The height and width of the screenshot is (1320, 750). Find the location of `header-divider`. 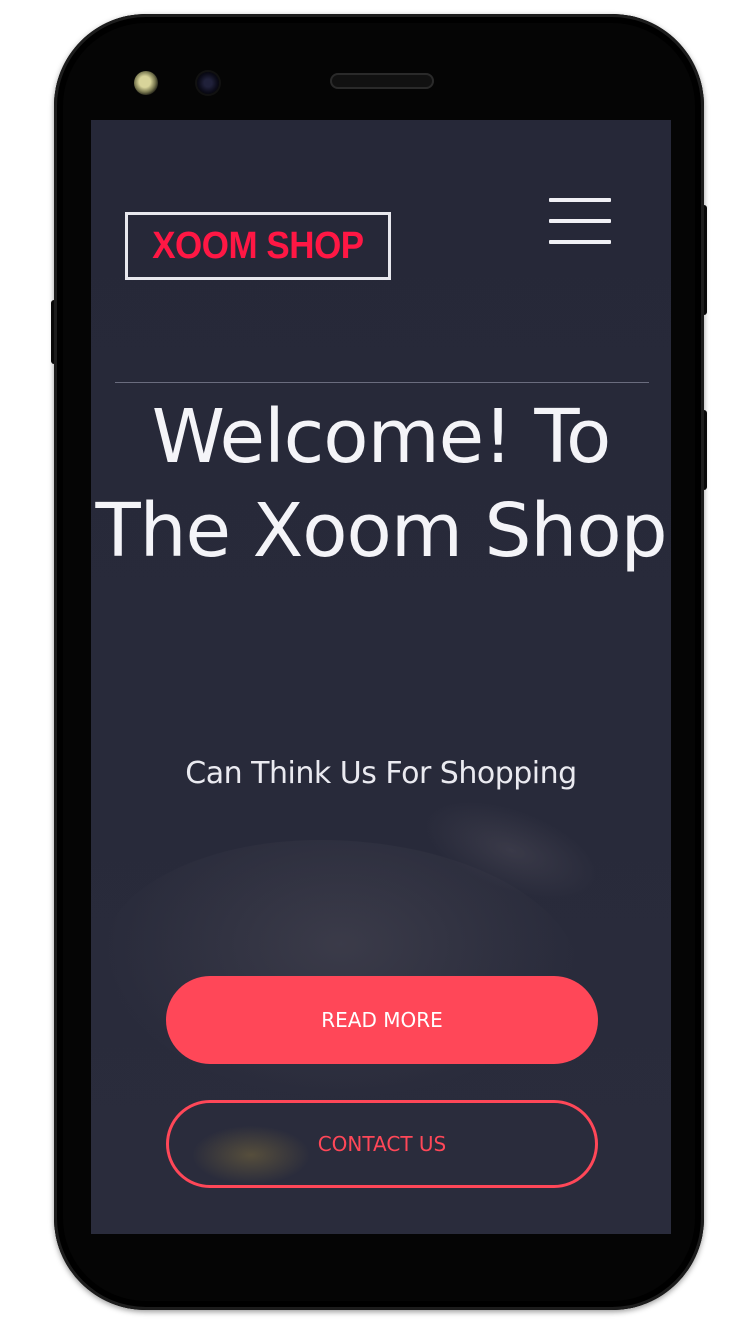

header-divider is located at coordinates (382, 382).